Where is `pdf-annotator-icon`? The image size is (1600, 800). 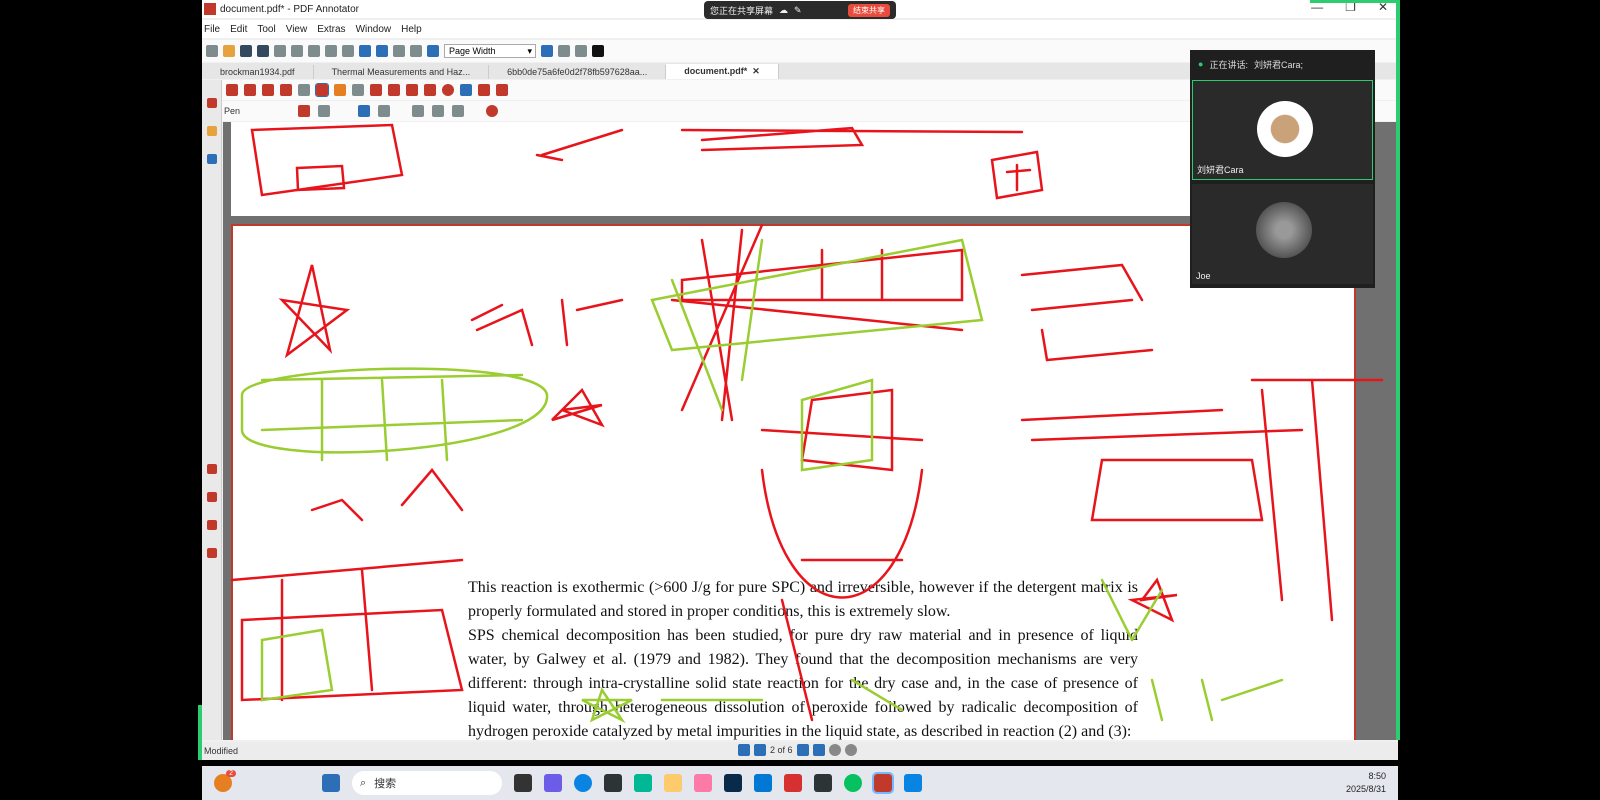
pdf-annotator-icon is located at coordinates (883, 783).